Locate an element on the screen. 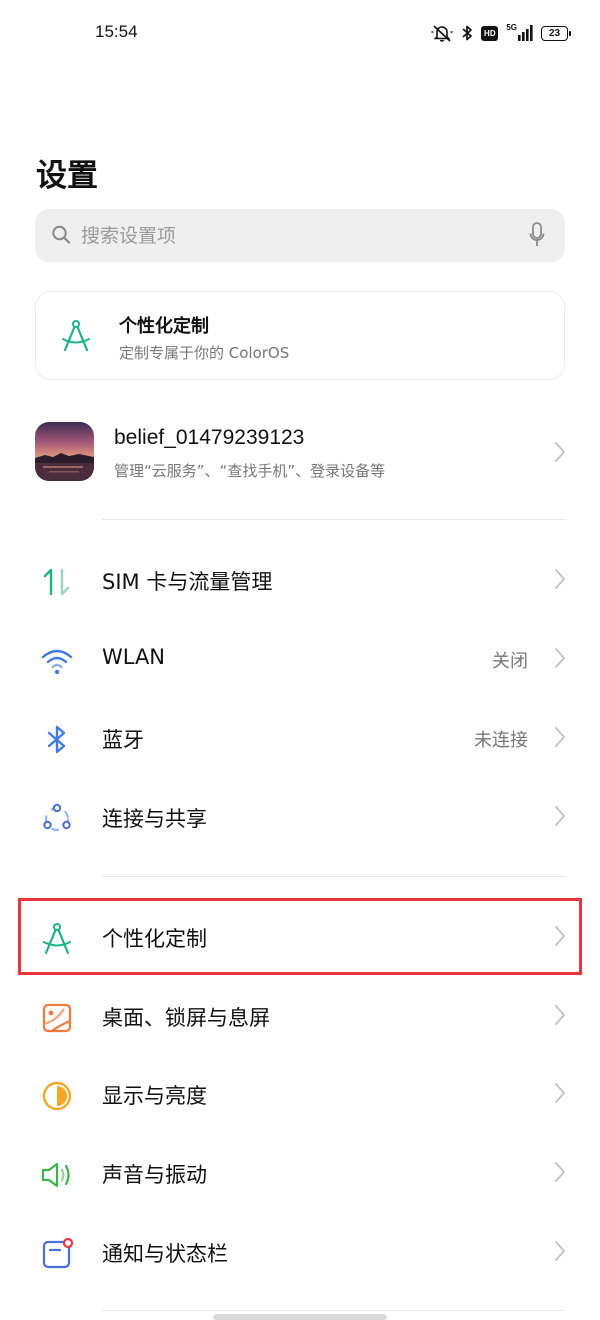 This screenshot has height=1320, width=600. share-connect-icon is located at coordinates (57, 819).